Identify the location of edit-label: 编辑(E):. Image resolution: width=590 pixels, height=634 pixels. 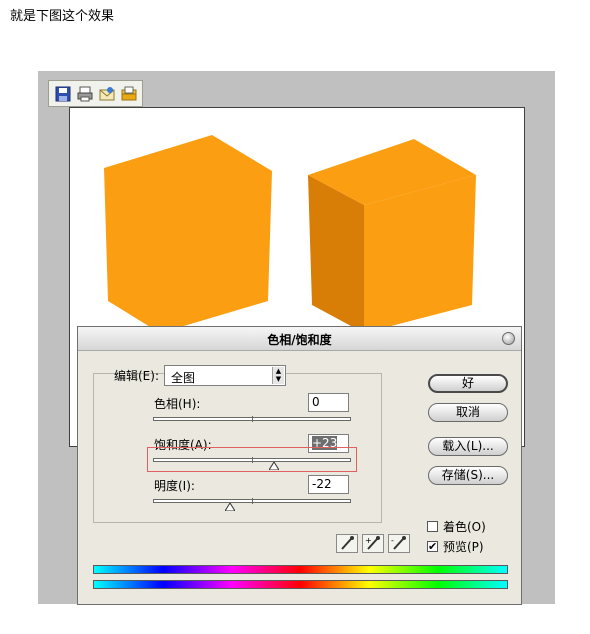
(136, 376).